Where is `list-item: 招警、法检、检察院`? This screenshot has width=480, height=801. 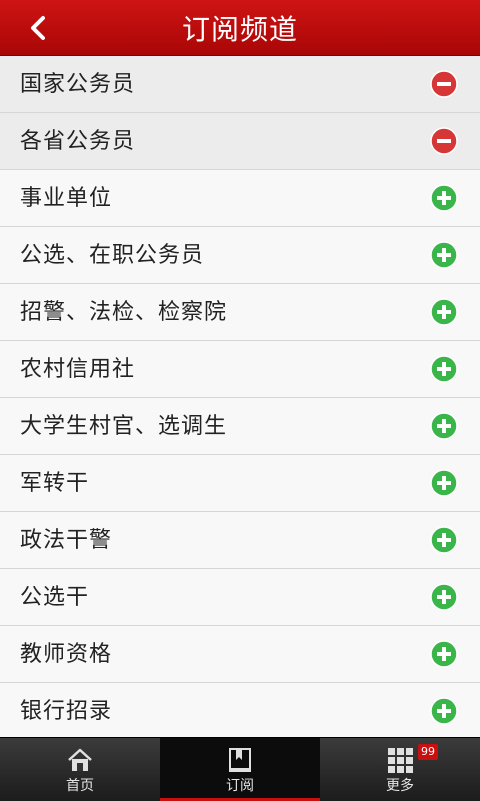
list-item: 招警、法检、检察院 is located at coordinates (240, 312).